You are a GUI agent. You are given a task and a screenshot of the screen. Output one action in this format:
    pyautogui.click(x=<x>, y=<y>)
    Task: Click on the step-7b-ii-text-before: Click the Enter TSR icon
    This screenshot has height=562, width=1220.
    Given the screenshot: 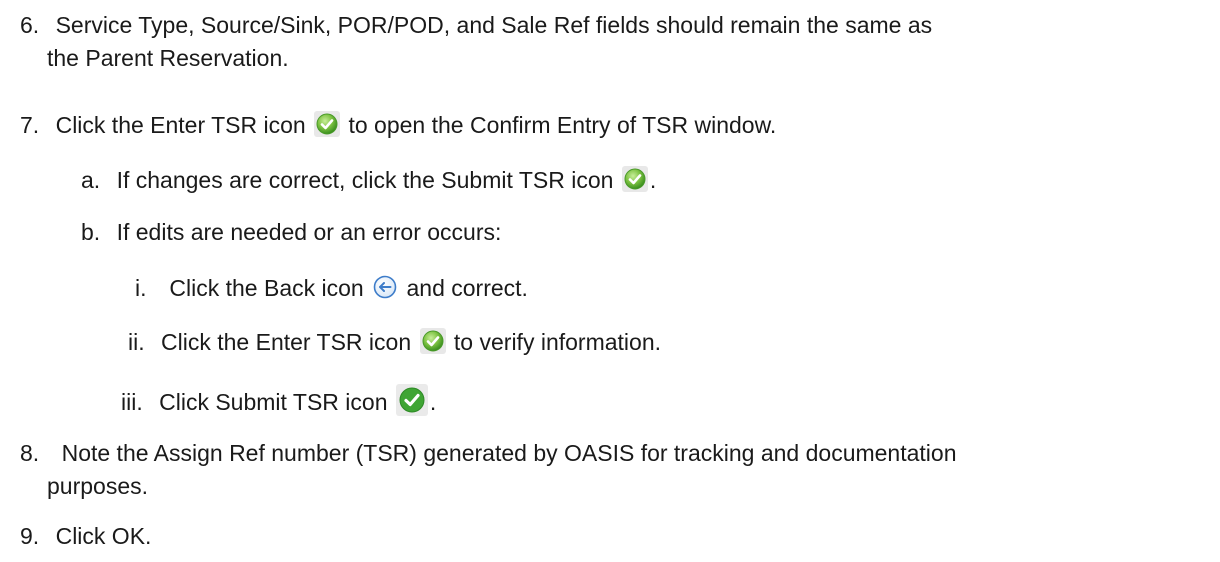 What is the action you would take?
    pyautogui.click(x=286, y=342)
    